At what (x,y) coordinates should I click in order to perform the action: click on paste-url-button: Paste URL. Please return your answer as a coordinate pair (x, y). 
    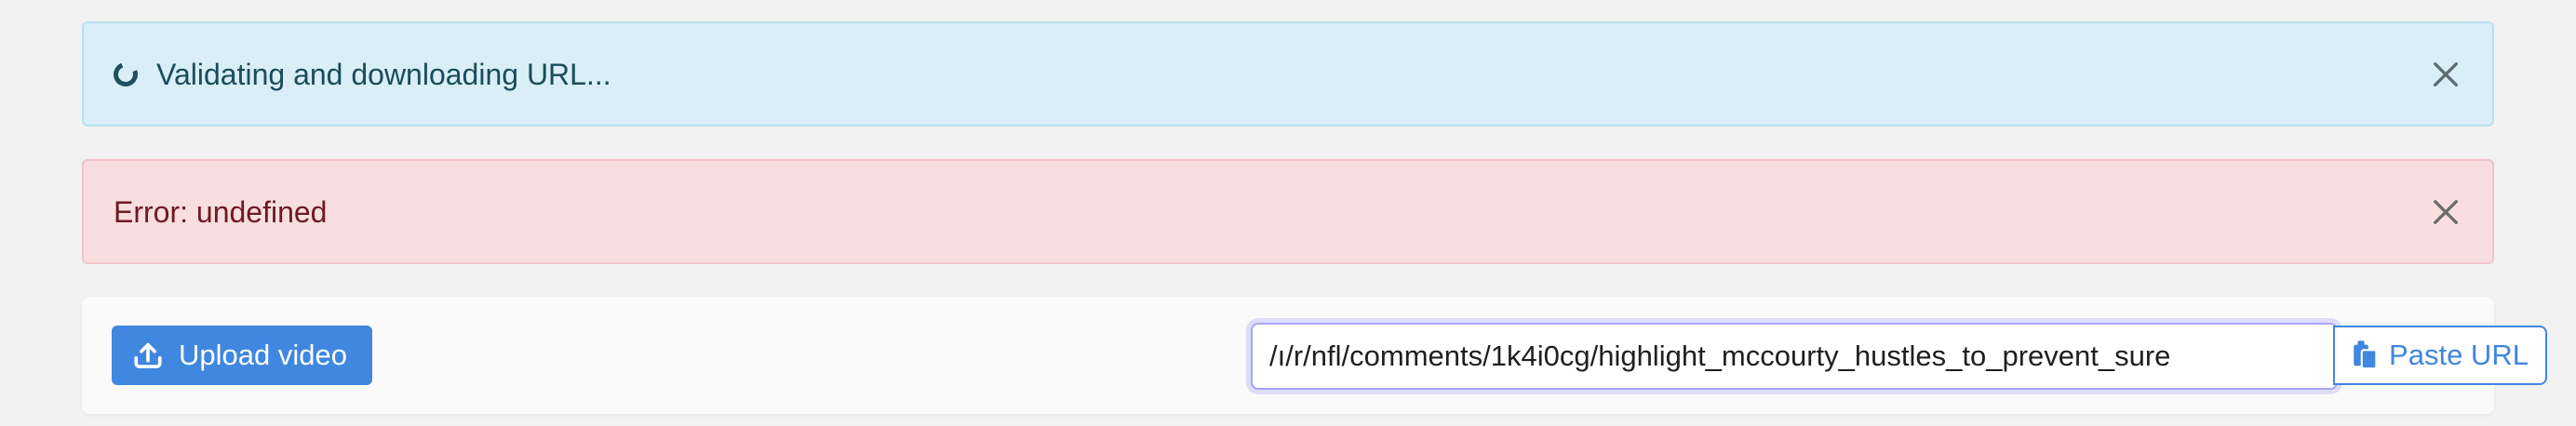
    Looking at the image, I should click on (2440, 355).